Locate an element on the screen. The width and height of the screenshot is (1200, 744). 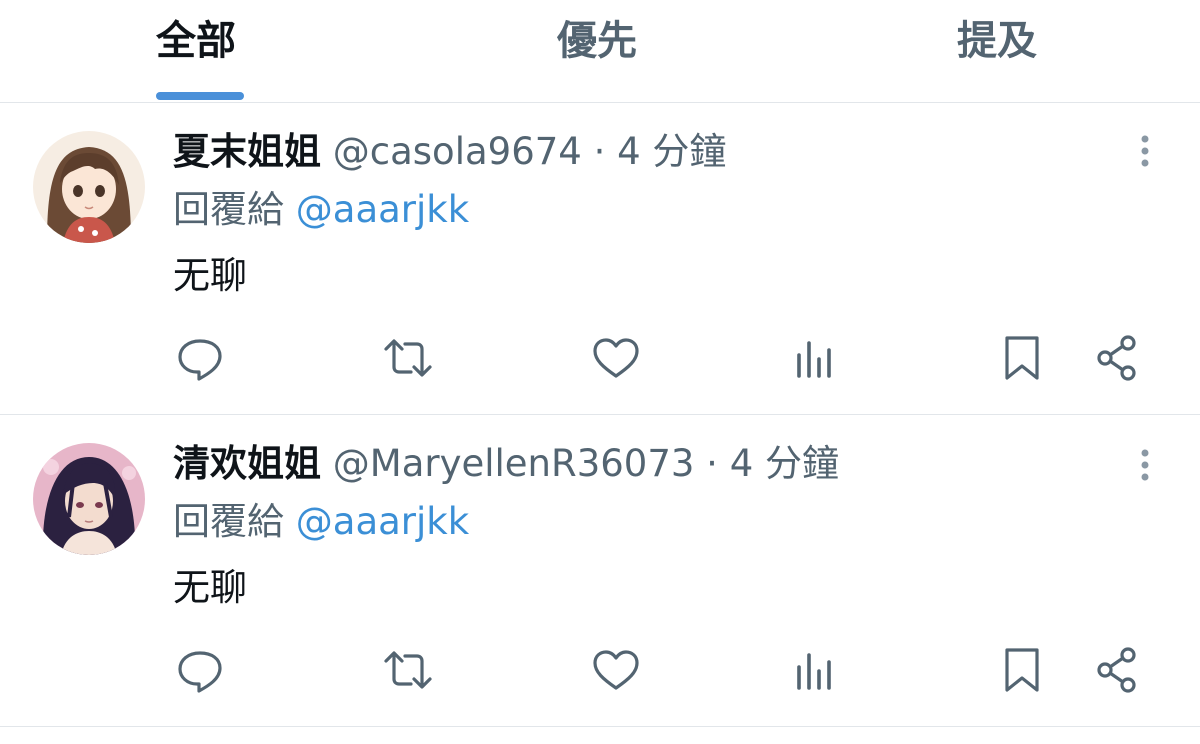
anime-girl-avatar-icon is located at coordinates (89, 187).